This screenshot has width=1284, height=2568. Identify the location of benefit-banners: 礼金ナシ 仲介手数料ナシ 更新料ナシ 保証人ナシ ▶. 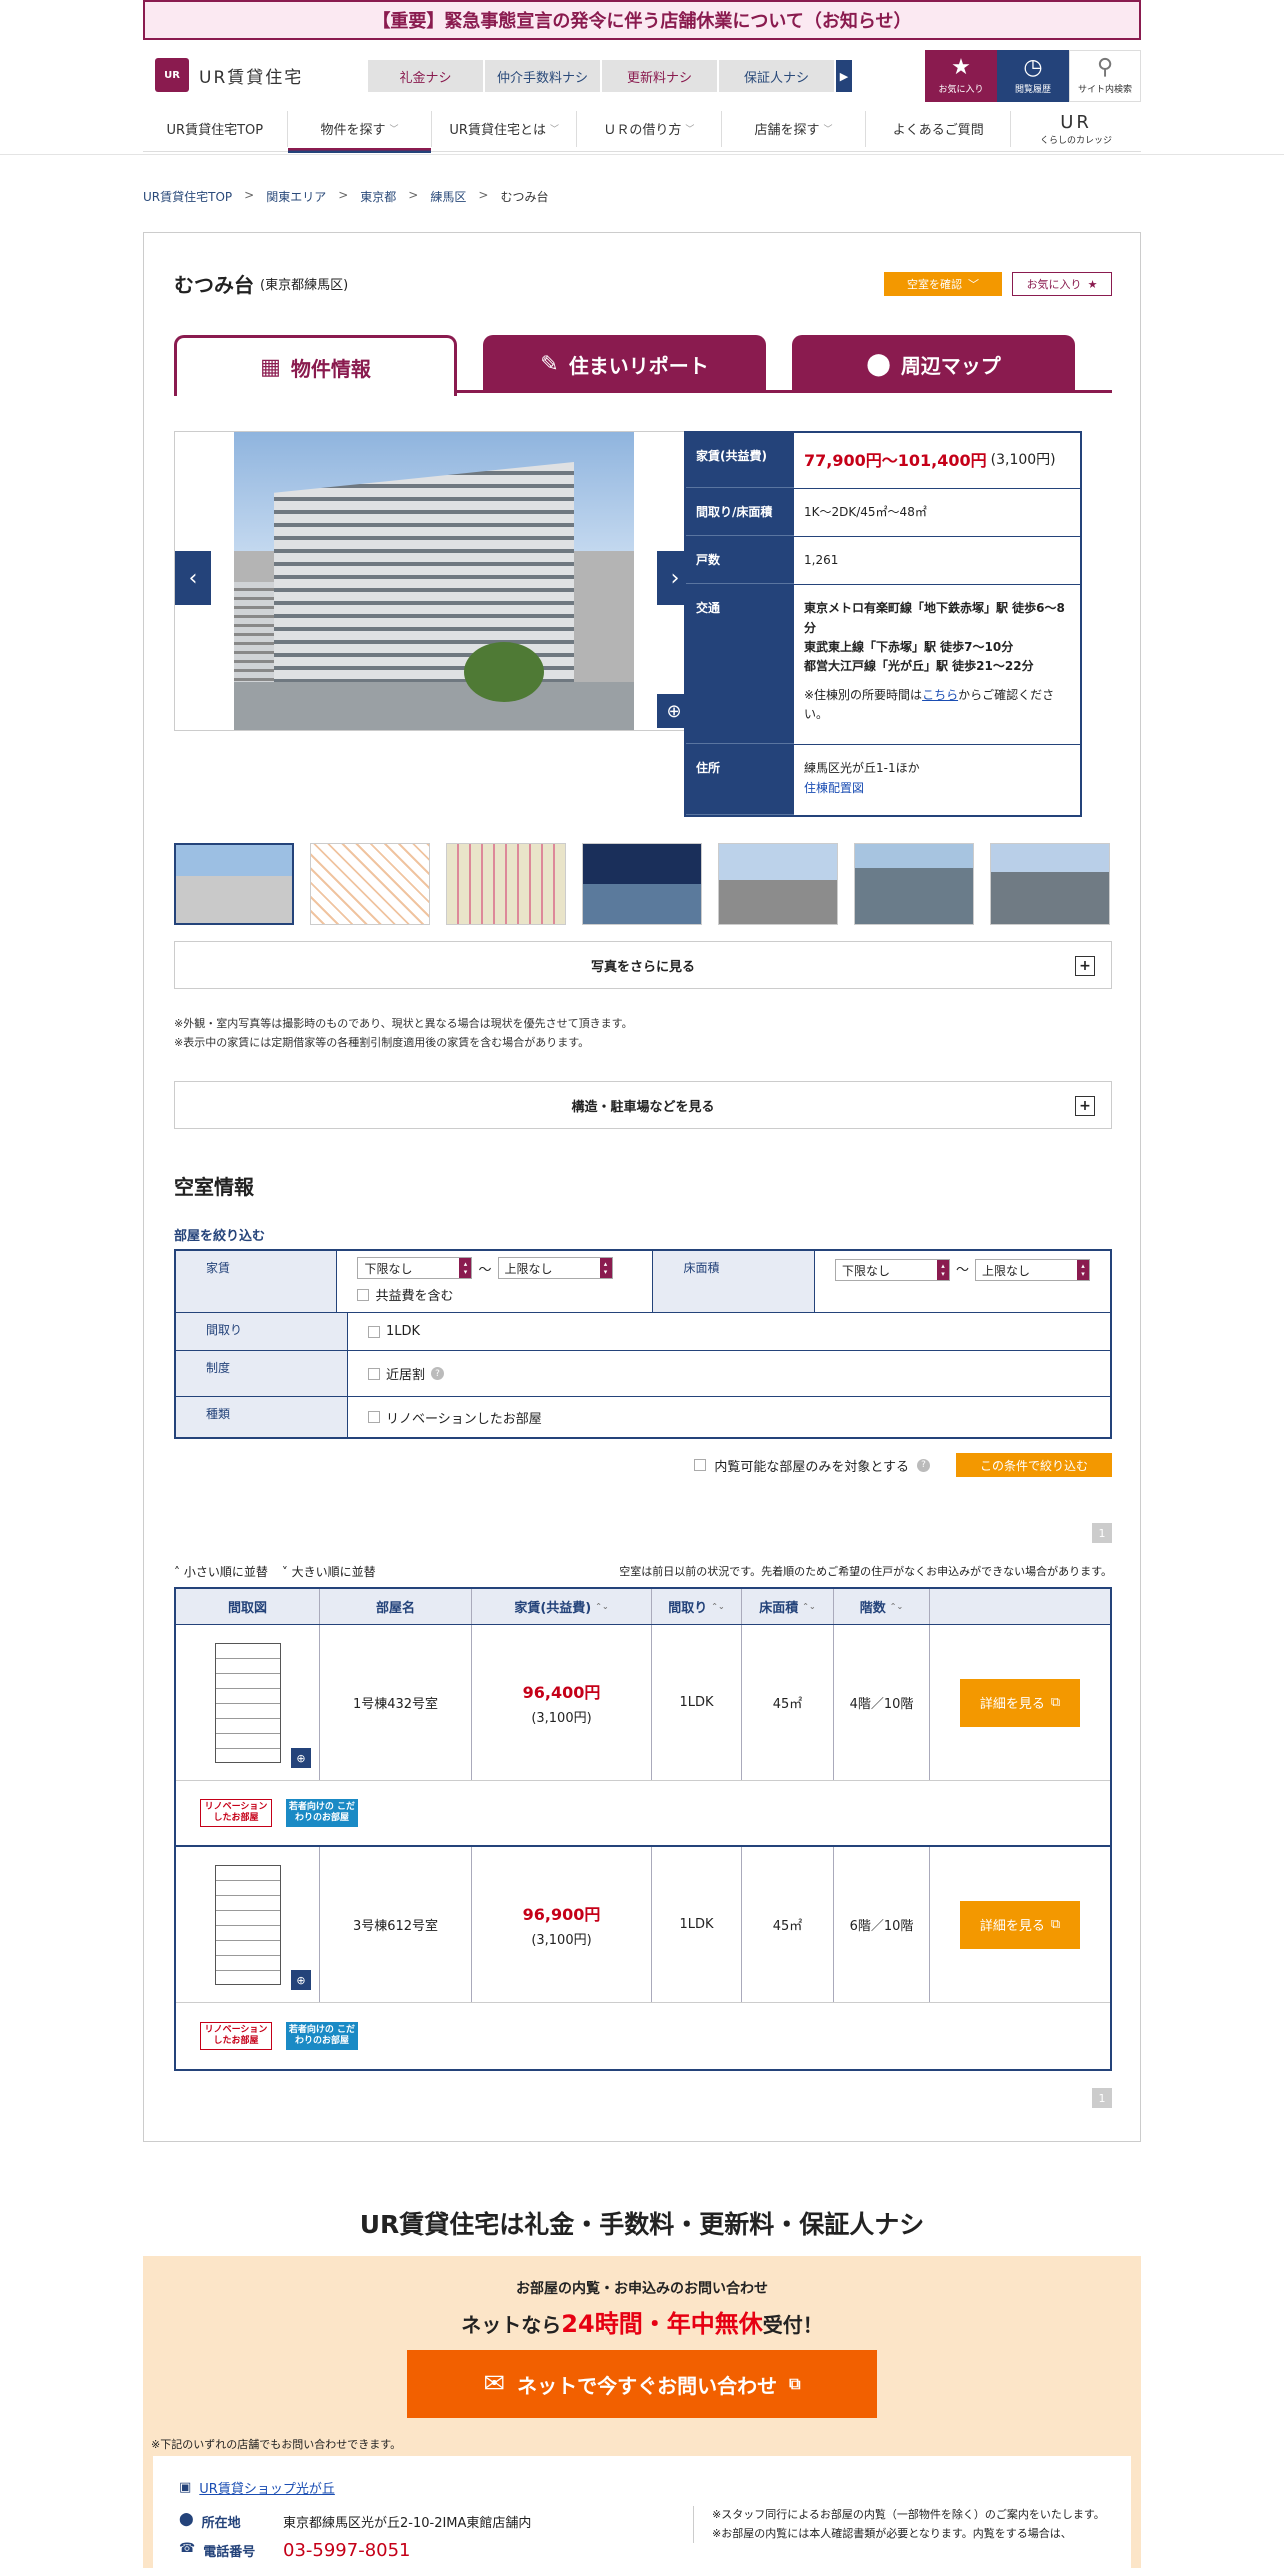
(610, 76).